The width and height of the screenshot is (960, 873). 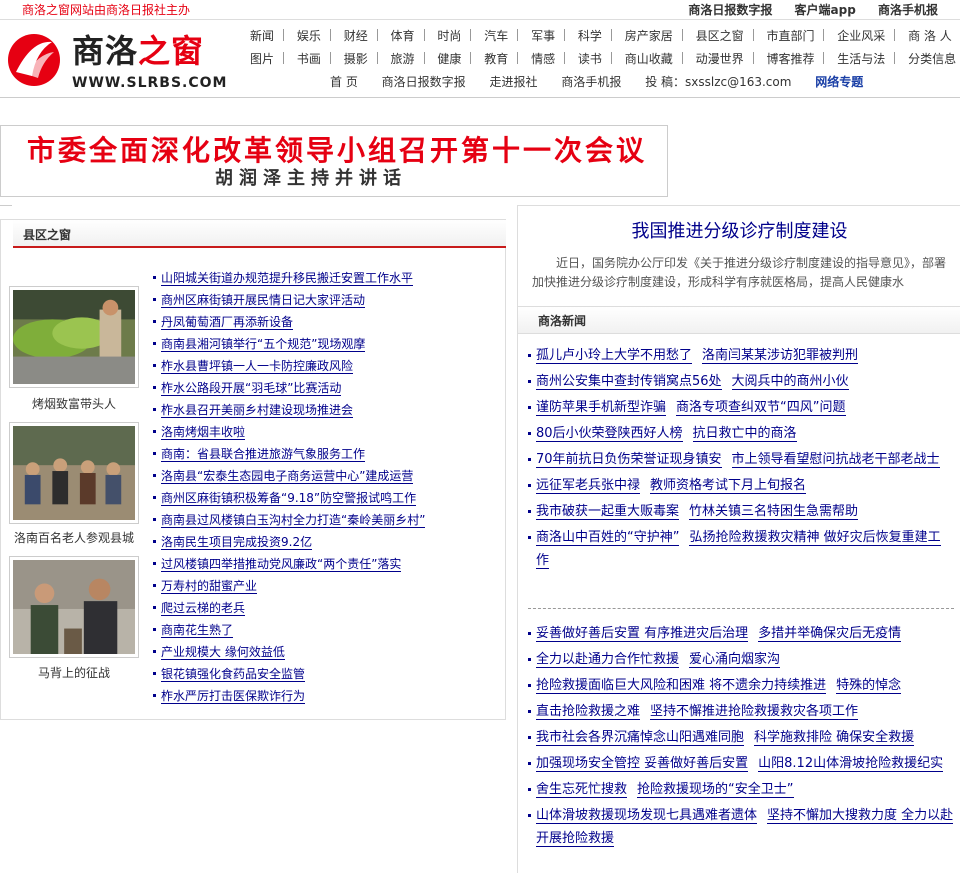 What do you see at coordinates (289, 479) in the screenshot?
I see `list-item: 洛南县“宏泰生态园电子商务运营中心”建成运营` at bounding box center [289, 479].